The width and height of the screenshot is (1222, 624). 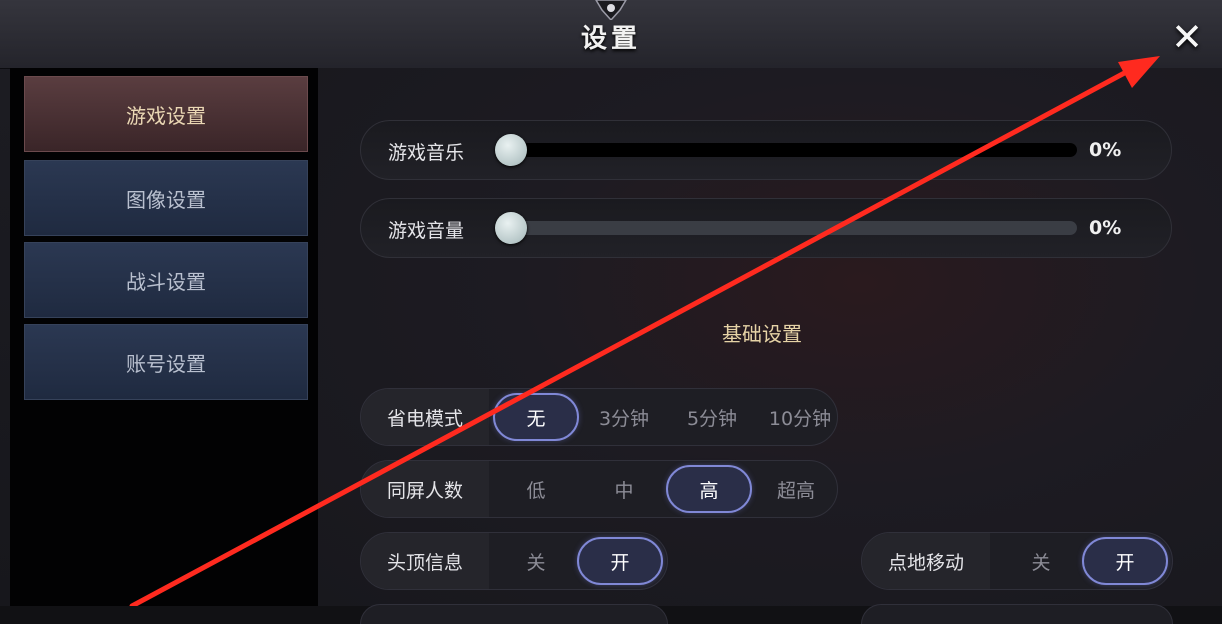 I want to click on volume-slider-row: 游戏音量 0%, so click(x=766, y=228).